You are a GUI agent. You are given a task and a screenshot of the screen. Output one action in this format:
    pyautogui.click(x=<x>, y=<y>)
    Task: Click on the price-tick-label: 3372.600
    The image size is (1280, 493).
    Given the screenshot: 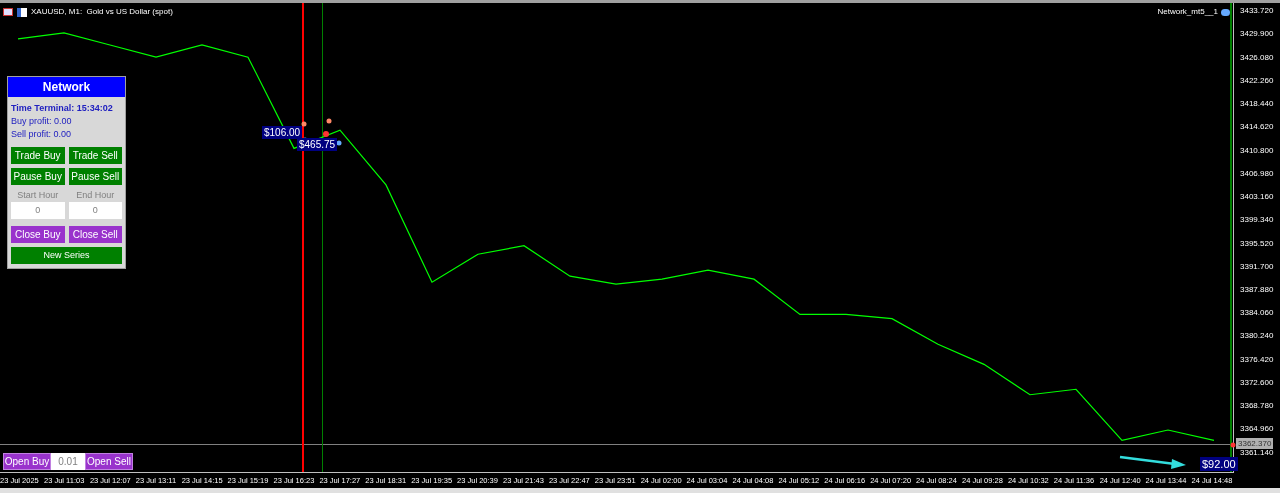 What is the action you would take?
    pyautogui.click(x=1257, y=382)
    